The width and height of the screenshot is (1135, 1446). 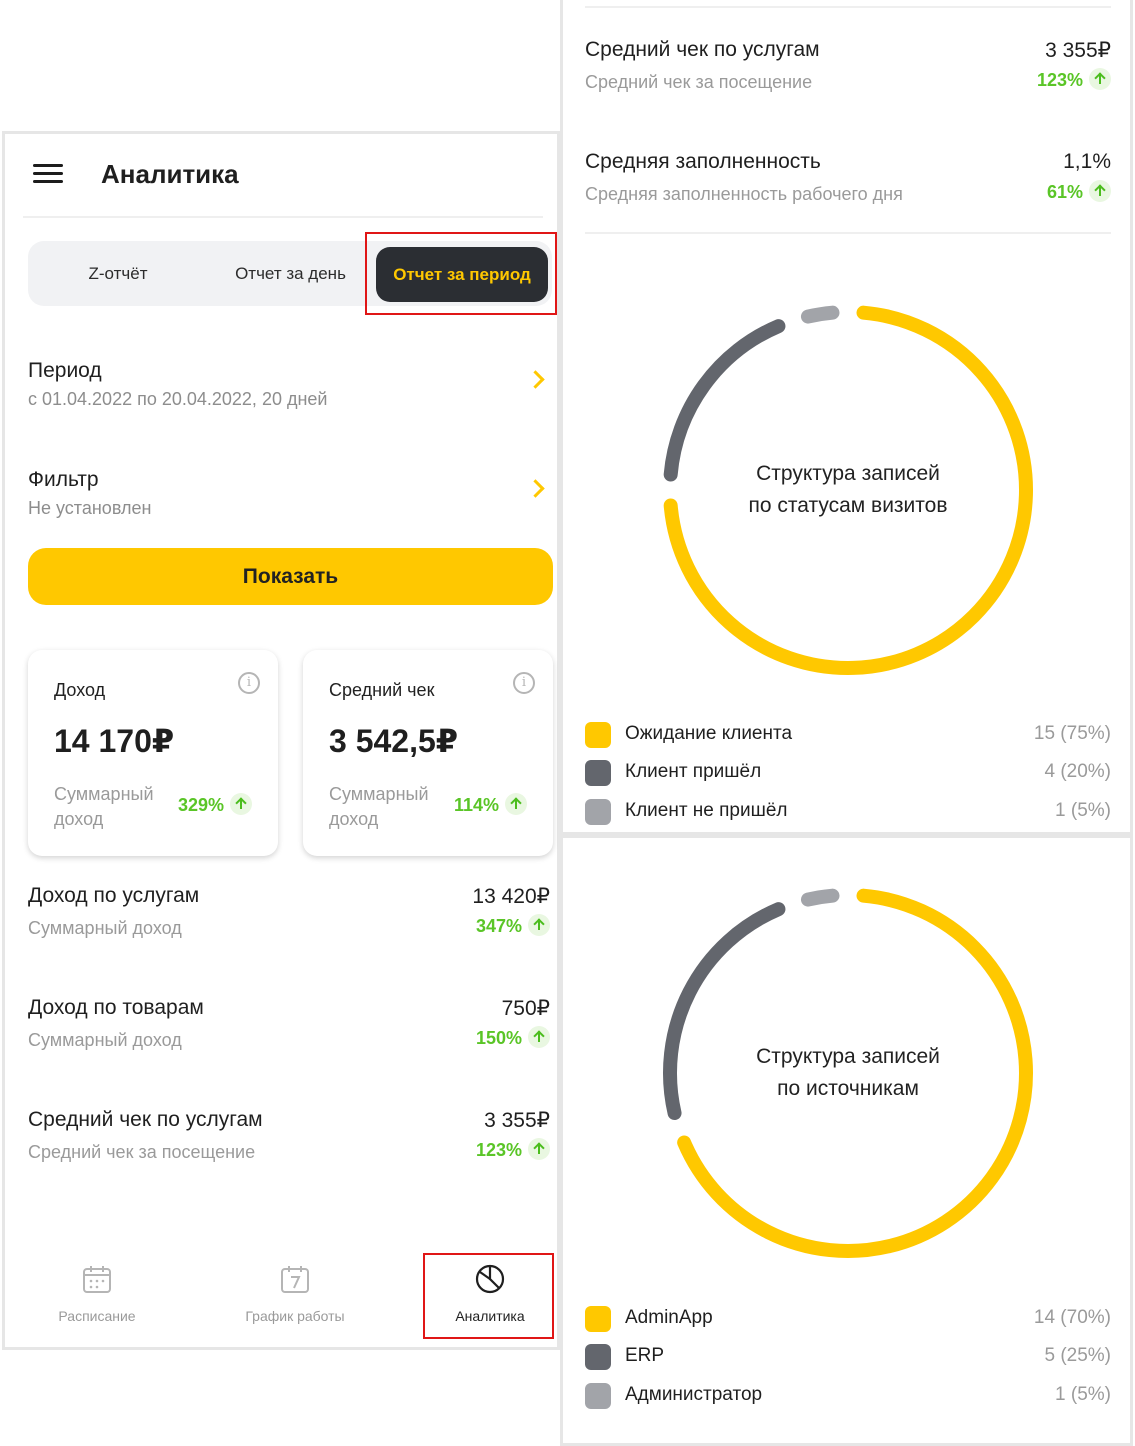 What do you see at coordinates (693, 771) in the screenshot?
I see `legend-label: Клиент пришёл` at bounding box center [693, 771].